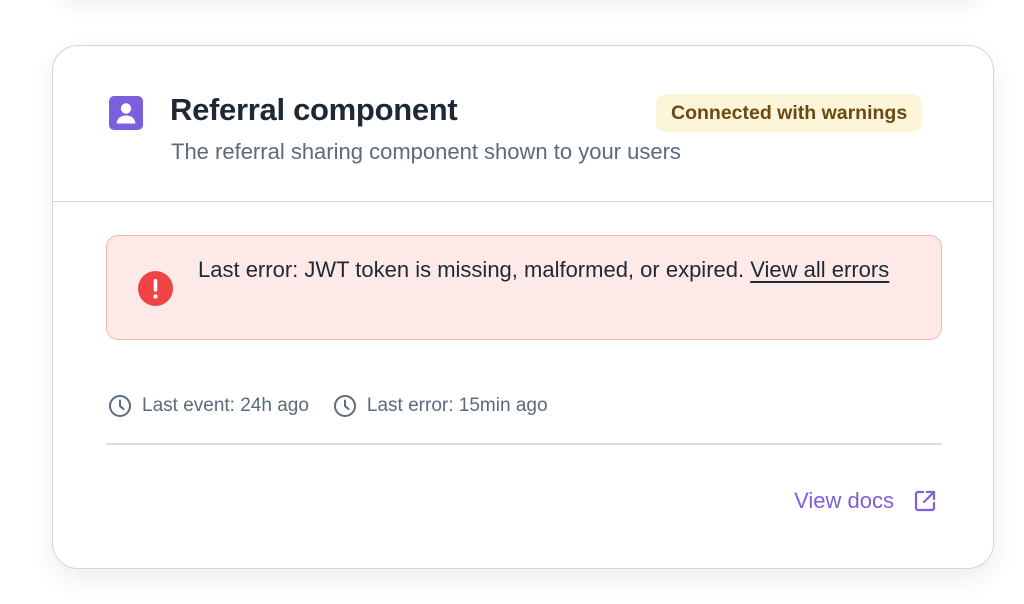 This screenshot has height=604, width=1024. What do you see at coordinates (225, 405) in the screenshot?
I see `last-event-text: Last event: 24h ago` at bounding box center [225, 405].